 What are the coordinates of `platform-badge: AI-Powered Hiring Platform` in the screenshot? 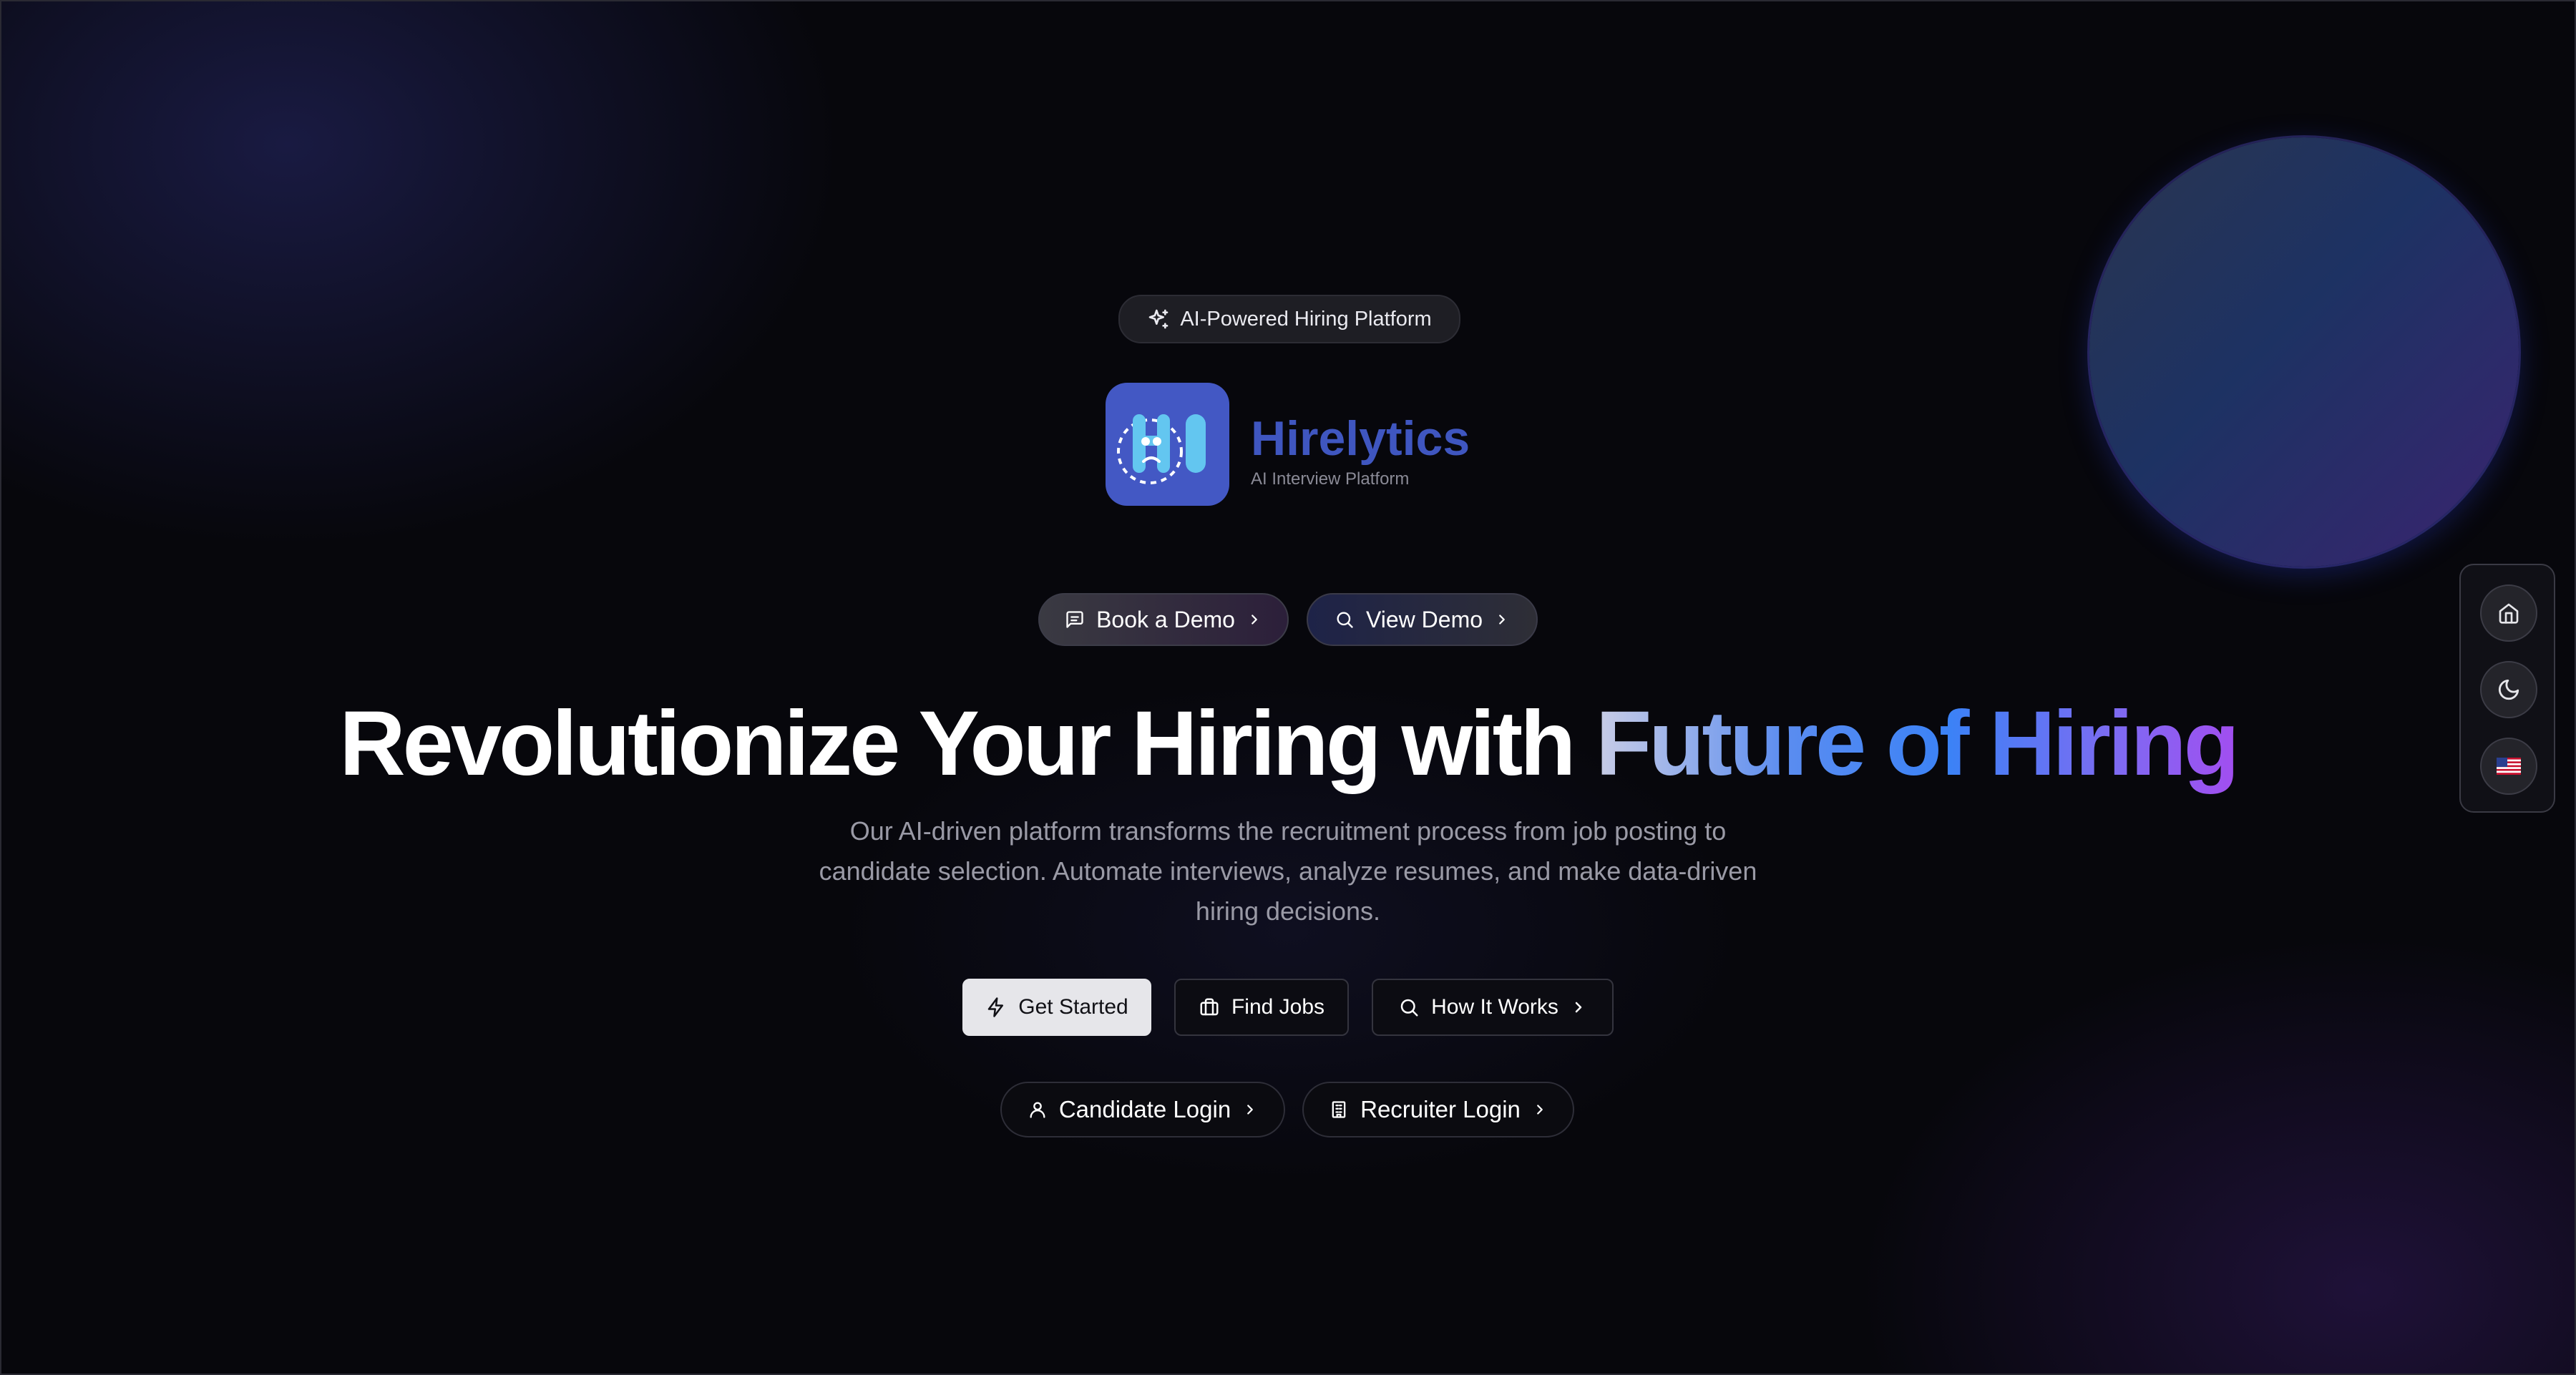 It's located at (1289, 319).